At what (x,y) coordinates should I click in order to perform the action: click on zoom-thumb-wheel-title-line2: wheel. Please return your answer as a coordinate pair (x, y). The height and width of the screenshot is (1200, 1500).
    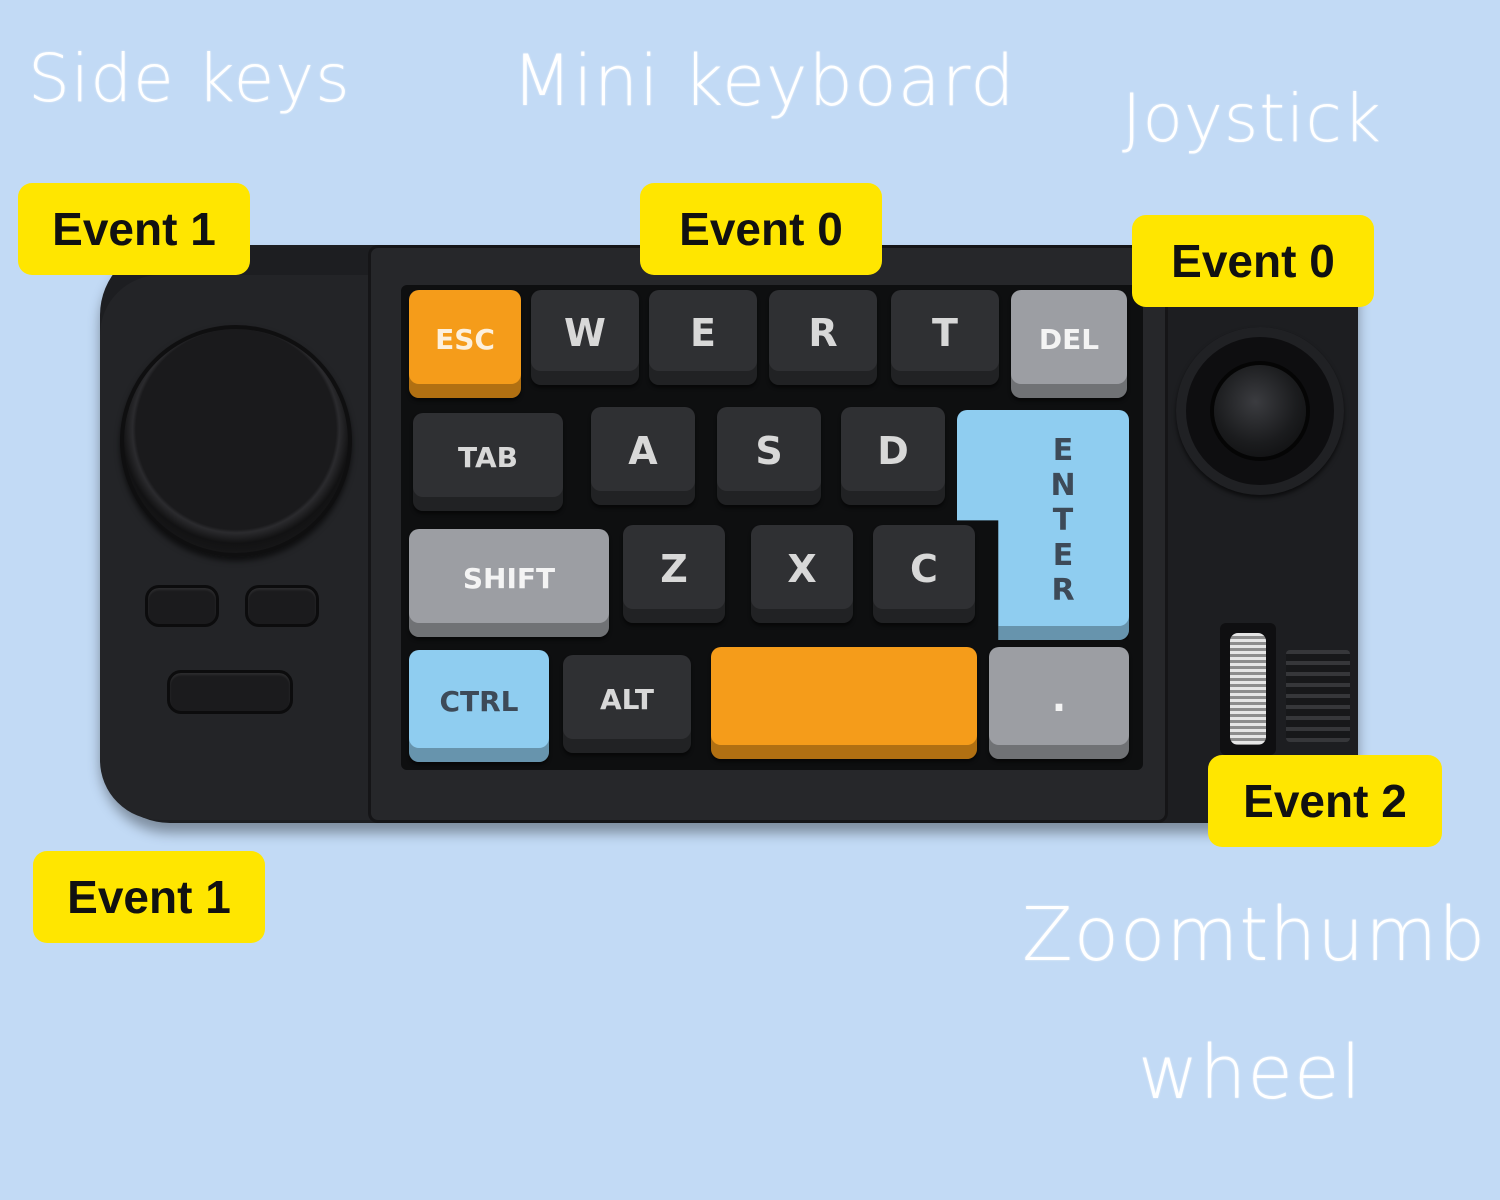
    Looking at the image, I should click on (1250, 1073).